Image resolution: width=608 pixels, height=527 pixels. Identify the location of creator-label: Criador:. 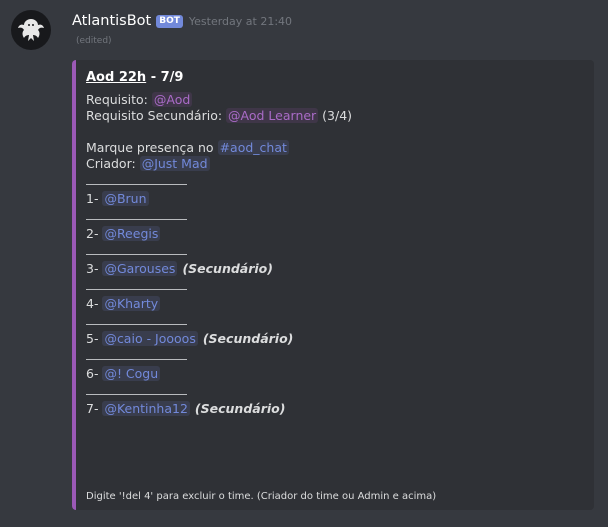
(113, 163).